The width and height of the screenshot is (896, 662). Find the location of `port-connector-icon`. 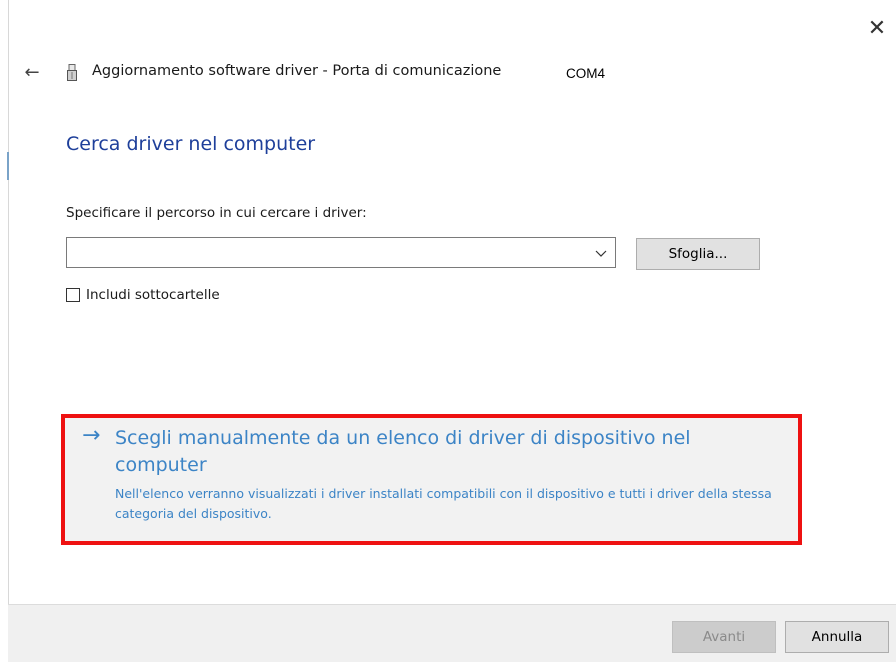

port-connector-icon is located at coordinates (72, 72).